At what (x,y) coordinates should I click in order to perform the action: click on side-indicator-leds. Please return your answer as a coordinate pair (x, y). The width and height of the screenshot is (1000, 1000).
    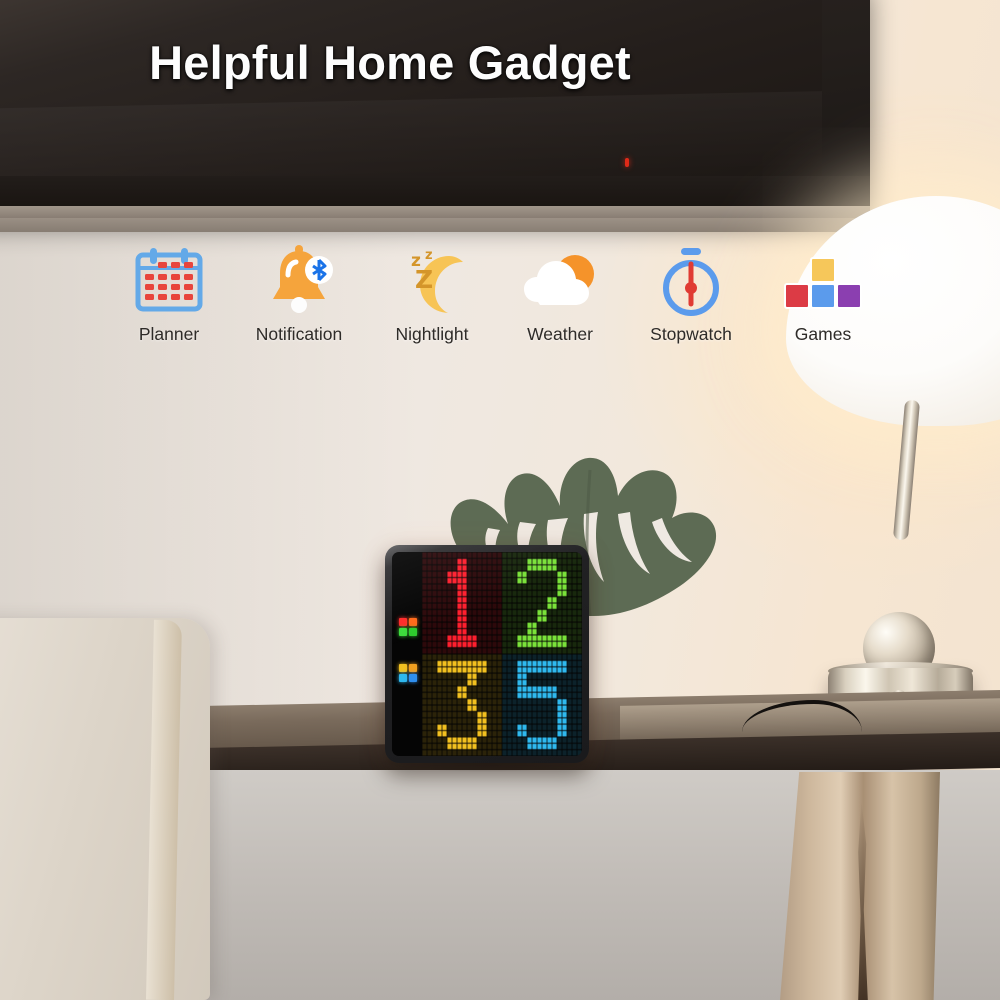
    Looking at the image, I should click on (410, 664).